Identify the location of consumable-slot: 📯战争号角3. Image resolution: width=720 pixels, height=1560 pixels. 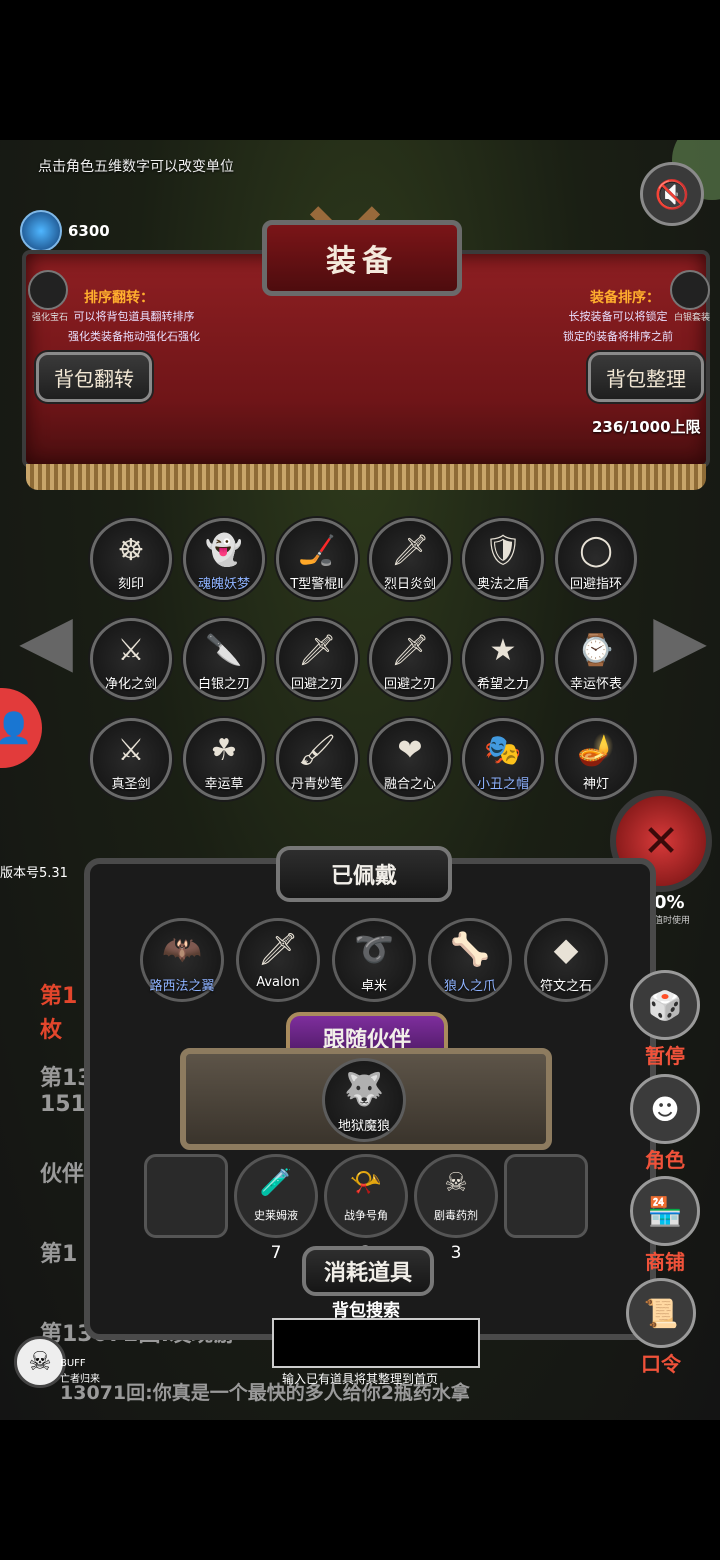
(366, 1208).